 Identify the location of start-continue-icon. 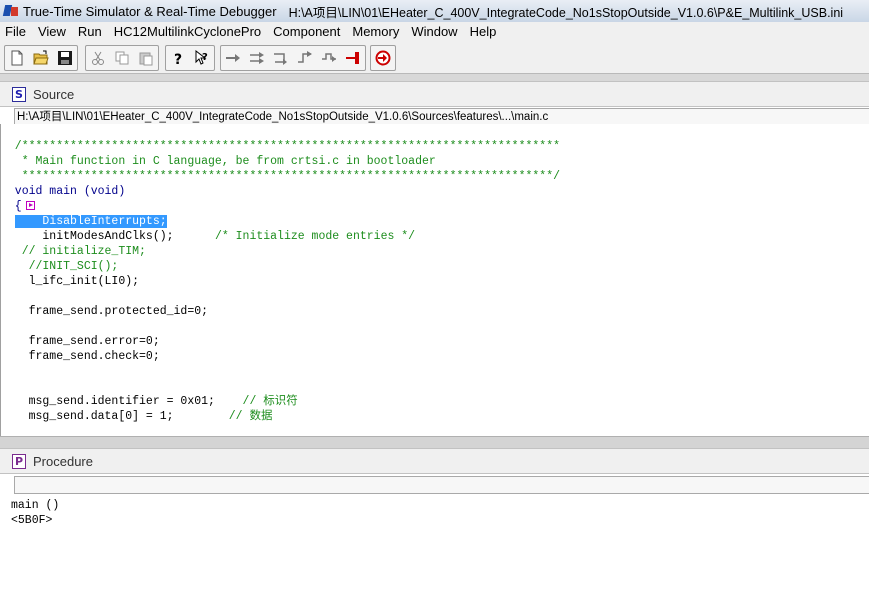
(233, 58).